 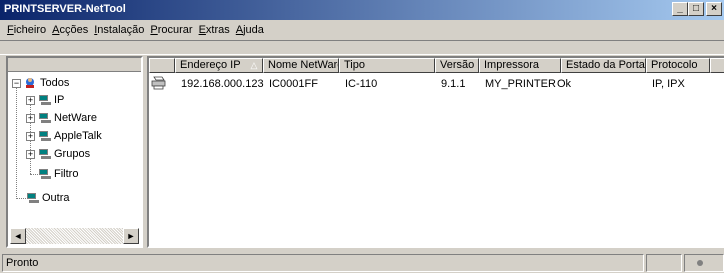 I want to click on cell-protocol: IP, IPX, so click(x=668, y=84).